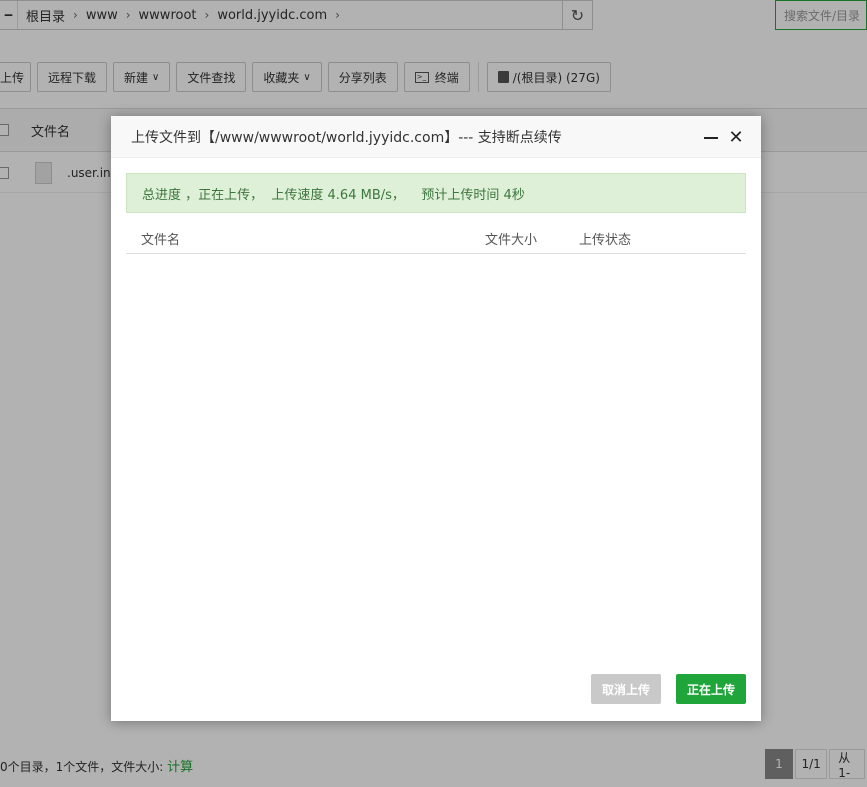  What do you see at coordinates (711, 689) in the screenshot?
I see `uploading-button: 正在上传` at bounding box center [711, 689].